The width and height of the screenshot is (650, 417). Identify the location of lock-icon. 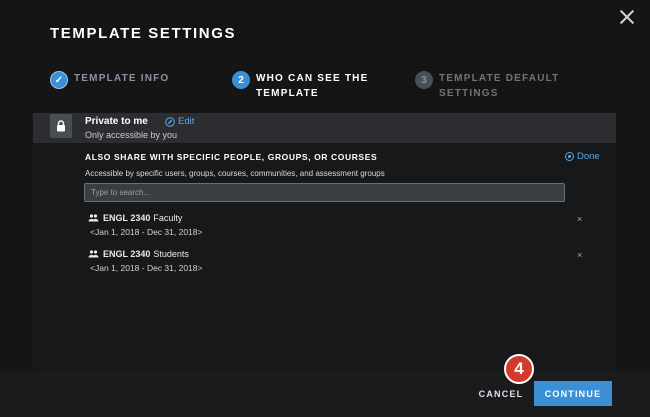
(61, 126).